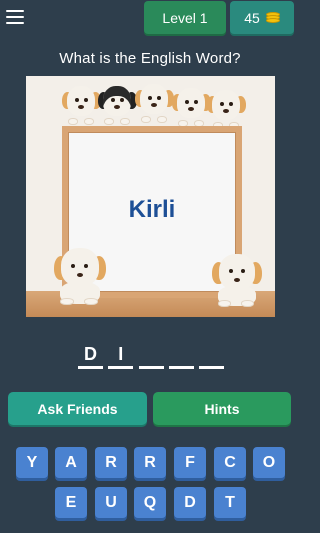 The width and height of the screenshot is (320, 533). Describe the element at coordinates (150, 502) in the screenshot. I see `letter-key: Q` at that location.